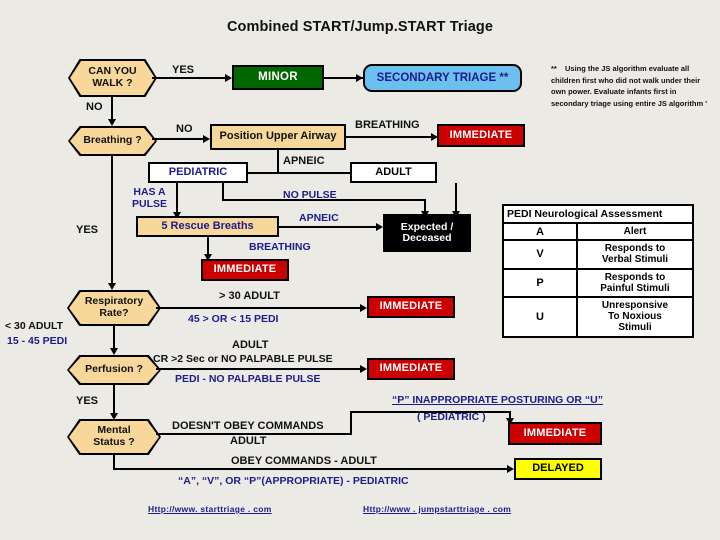  What do you see at coordinates (598, 255) in the screenshot?
I see `table-row: V Responds to Verbal Stimuli` at bounding box center [598, 255].